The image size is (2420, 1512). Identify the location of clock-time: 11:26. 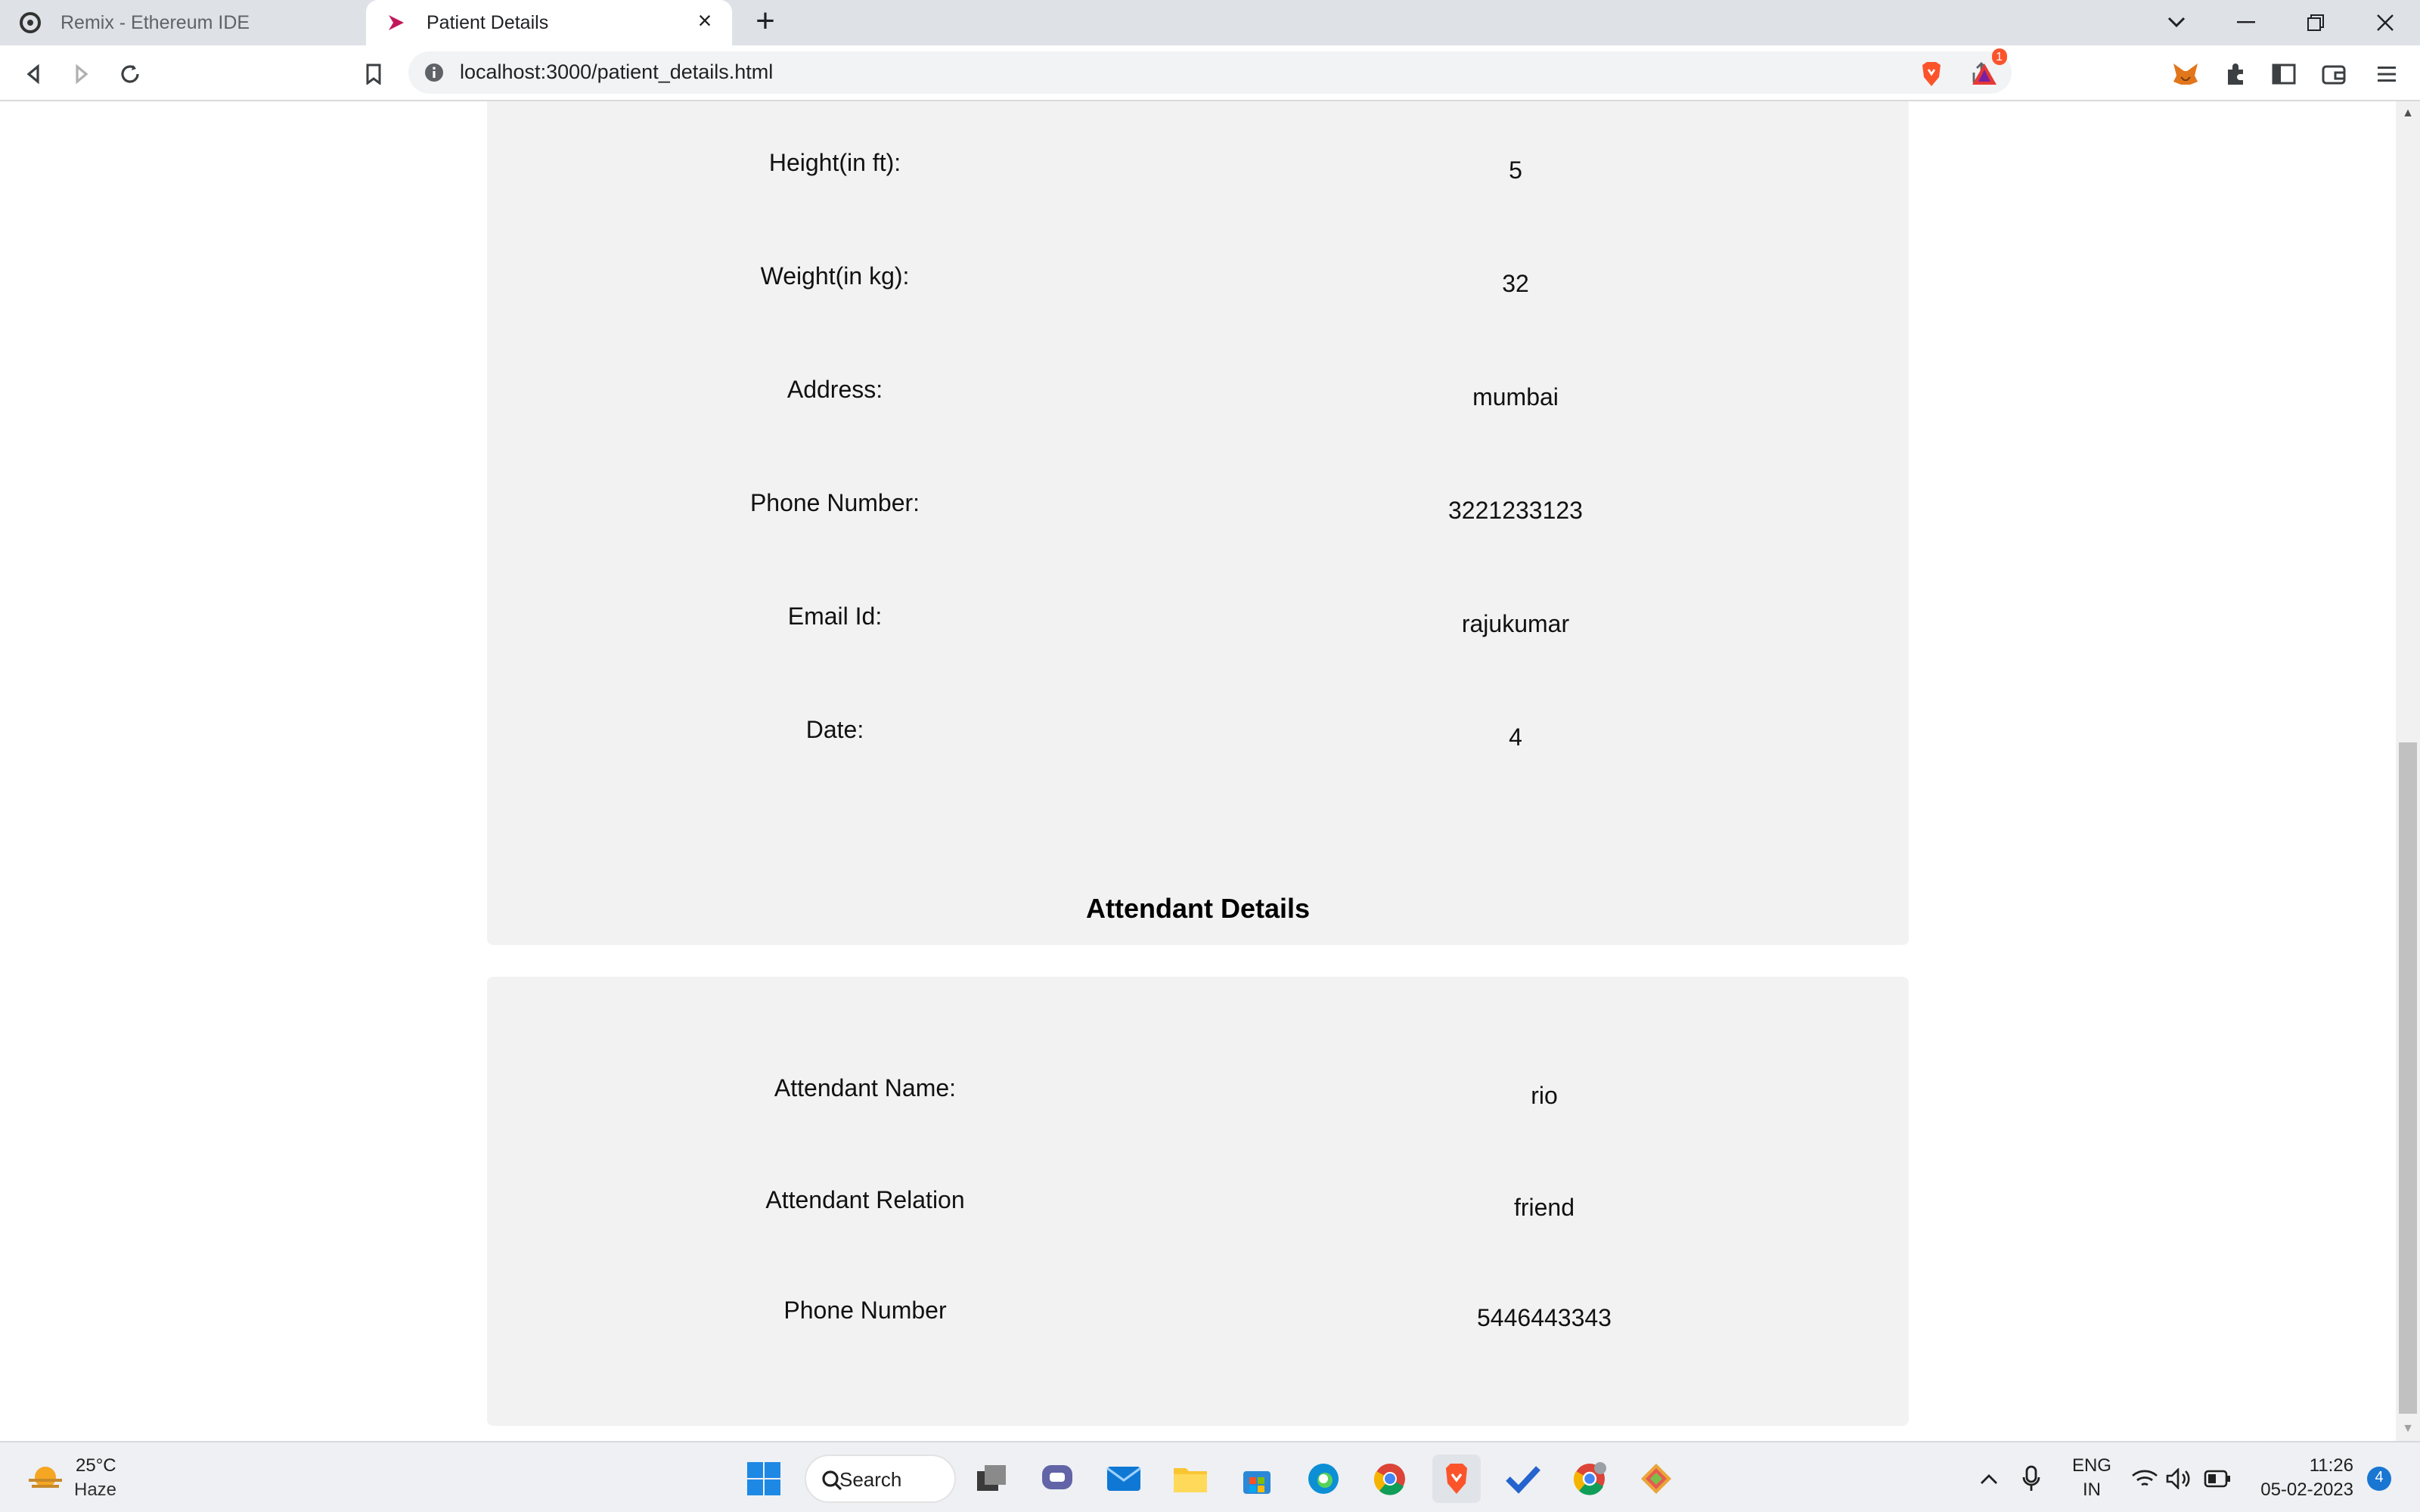
(2300, 1465).